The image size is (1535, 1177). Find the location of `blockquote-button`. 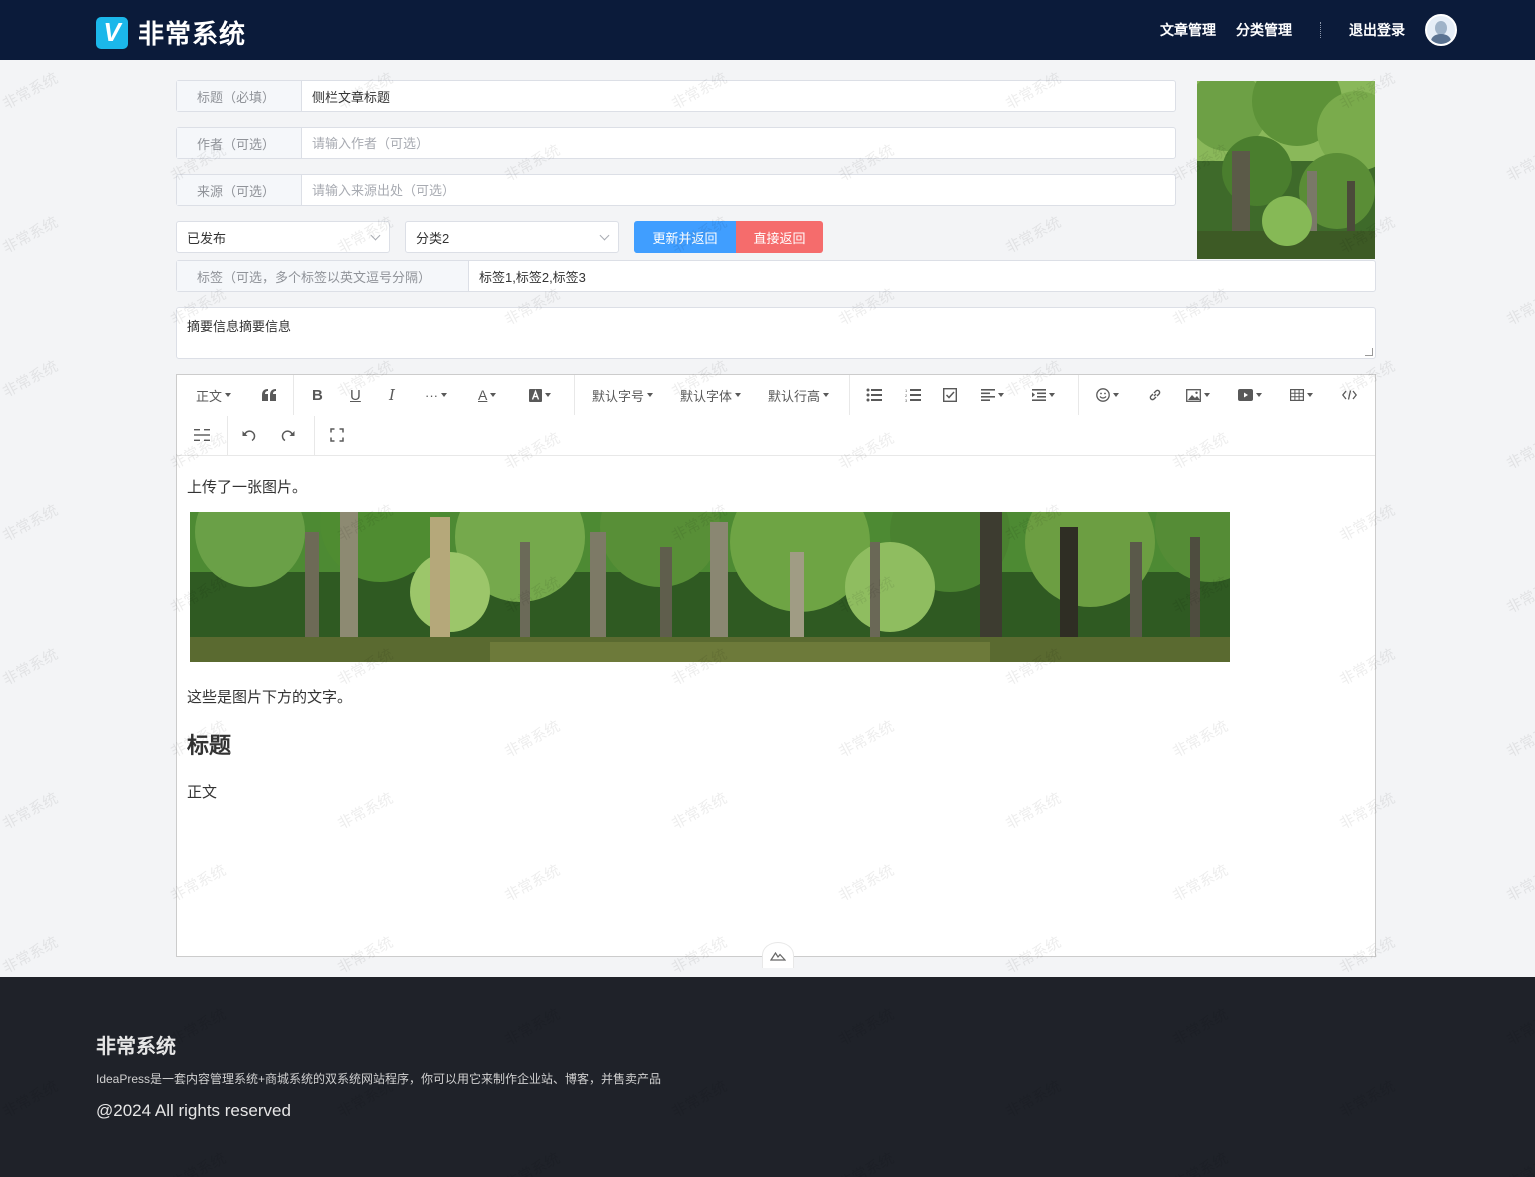

blockquote-button is located at coordinates (269, 395).